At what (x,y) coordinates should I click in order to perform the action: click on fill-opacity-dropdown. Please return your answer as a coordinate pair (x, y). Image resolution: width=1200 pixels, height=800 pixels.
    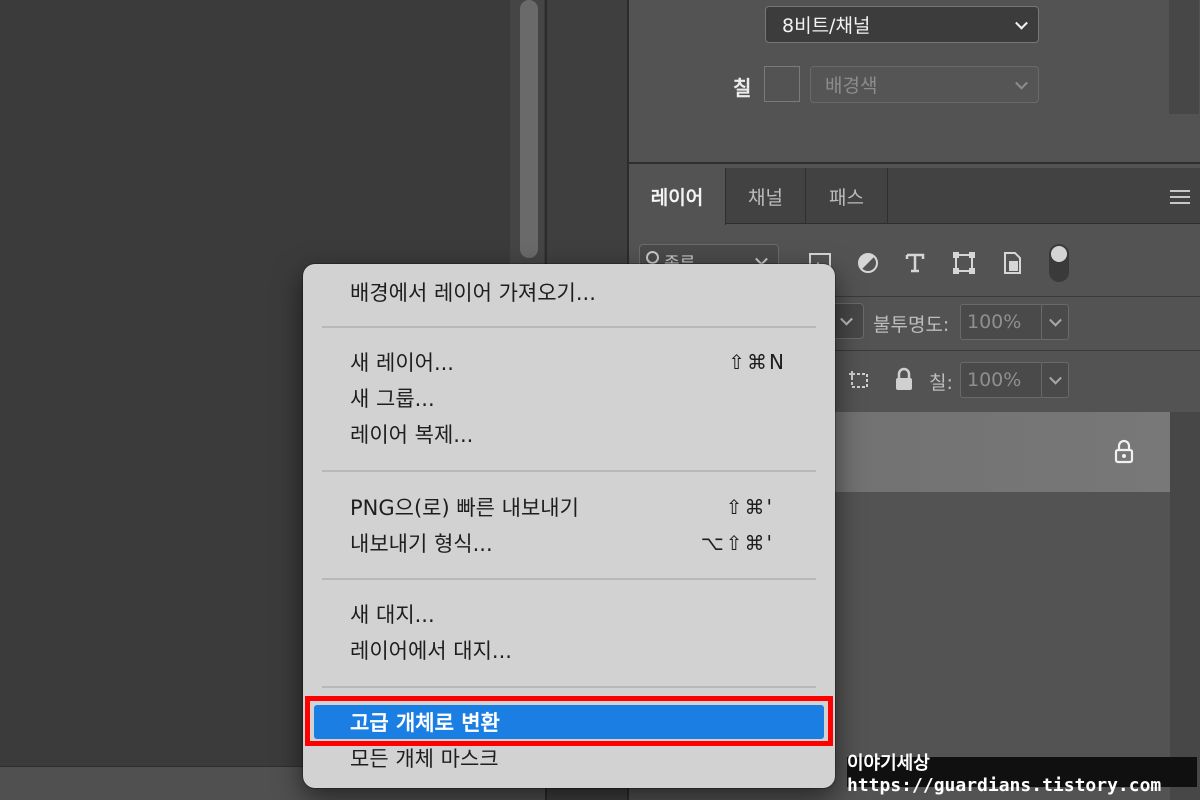
    Looking at the image, I should click on (1055, 380).